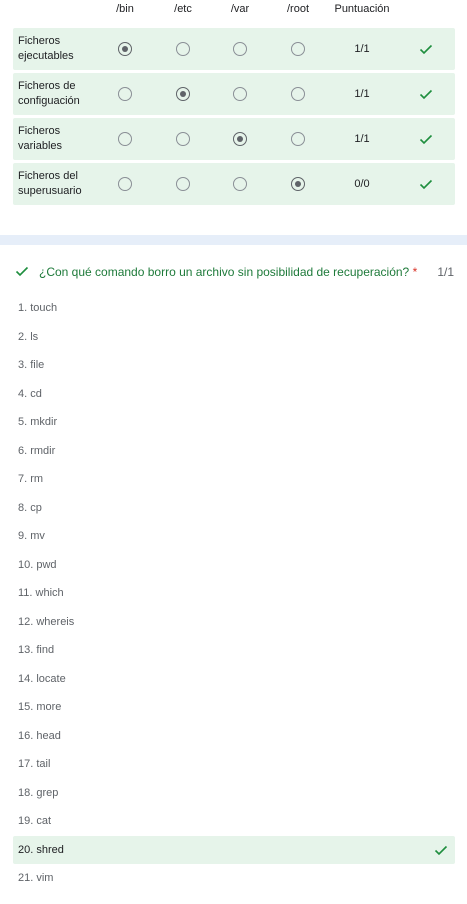 The image size is (467, 904). What do you see at coordinates (28, 336) in the screenshot?
I see `option-label: 2. ls` at bounding box center [28, 336].